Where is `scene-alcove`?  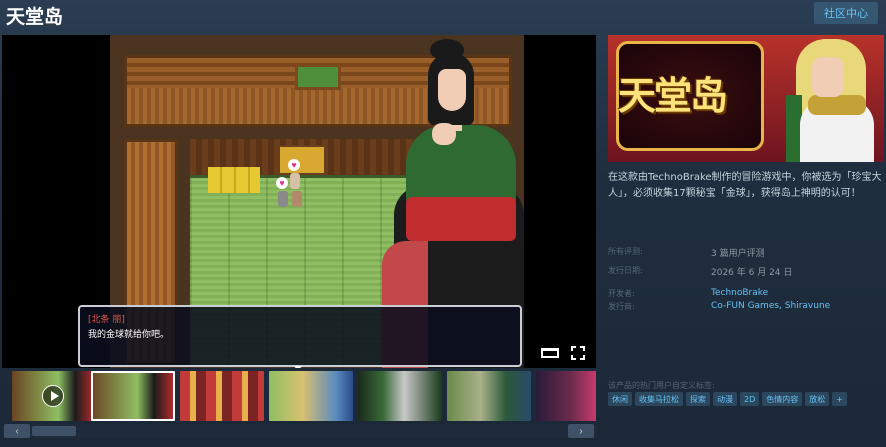
scene-alcove is located at coordinates (302, 160).